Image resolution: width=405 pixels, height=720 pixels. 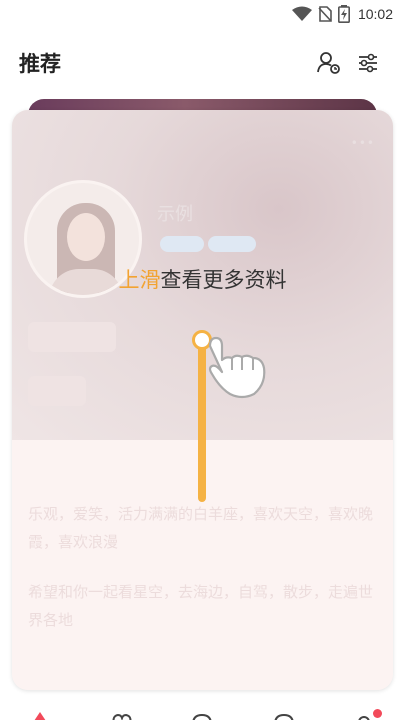 I want to click on no-sim-icon, so click(x=325, y=14).